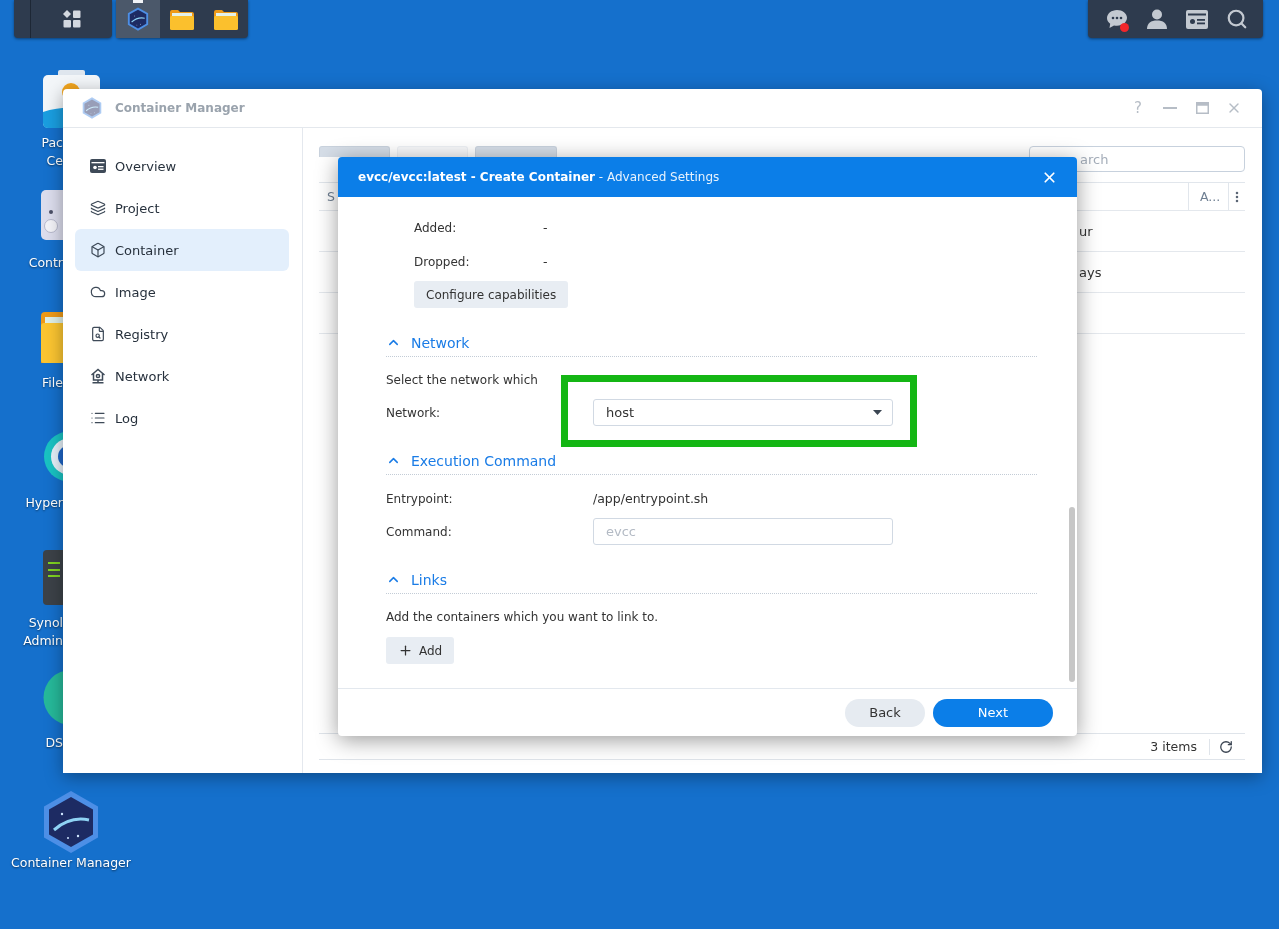 Image resolution: width=1279 pixels, height=929 pixels. Describe the element at coordinates (98, 418) in the screenshot. I see `list-icon` at that location.